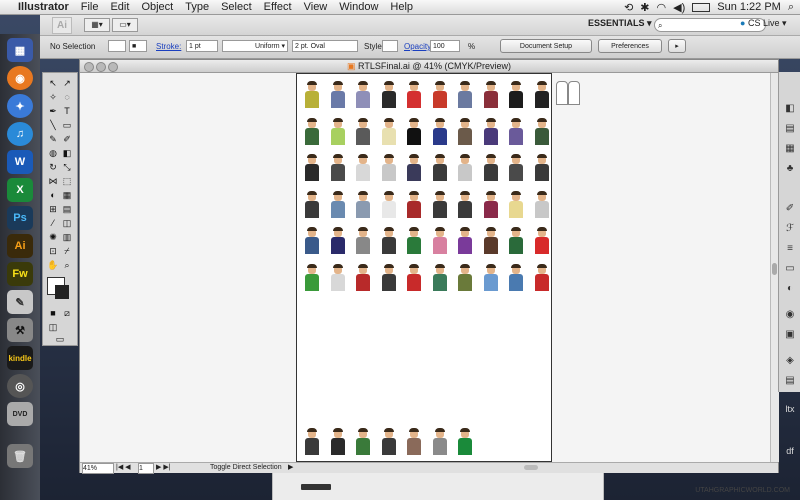 The width and height of the screenshot is (800, 500). Describe the element at coordinates (20, 78) in the screenshot. I see `firefox-icon: ◉` at that location.